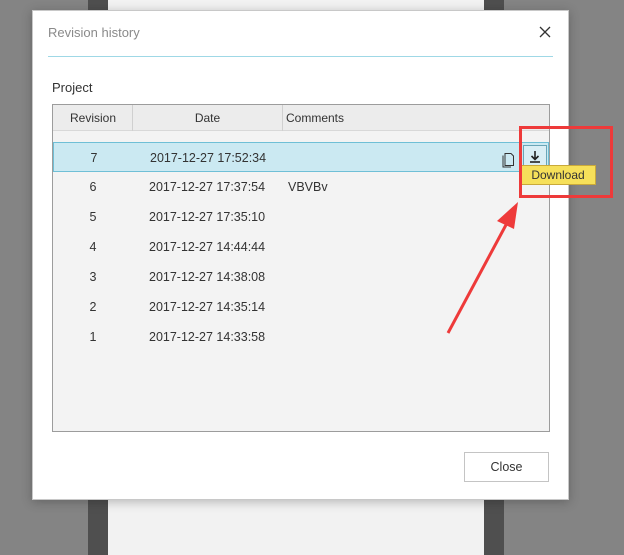 The width and height of the screenshot is (624, 555). I want to click on annotation-arrow, so click(482, 268).